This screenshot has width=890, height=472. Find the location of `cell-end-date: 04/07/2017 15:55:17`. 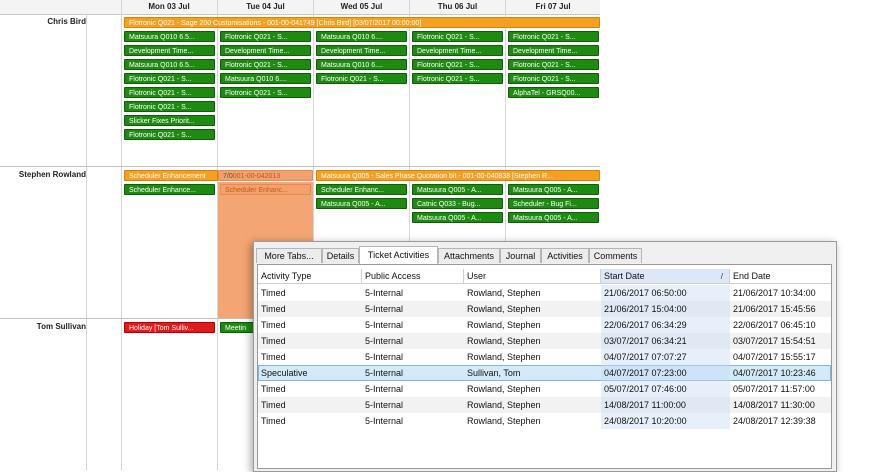

cell-end-date: 04/07/2017 15:55:17 is located at coordinates (774, 357).